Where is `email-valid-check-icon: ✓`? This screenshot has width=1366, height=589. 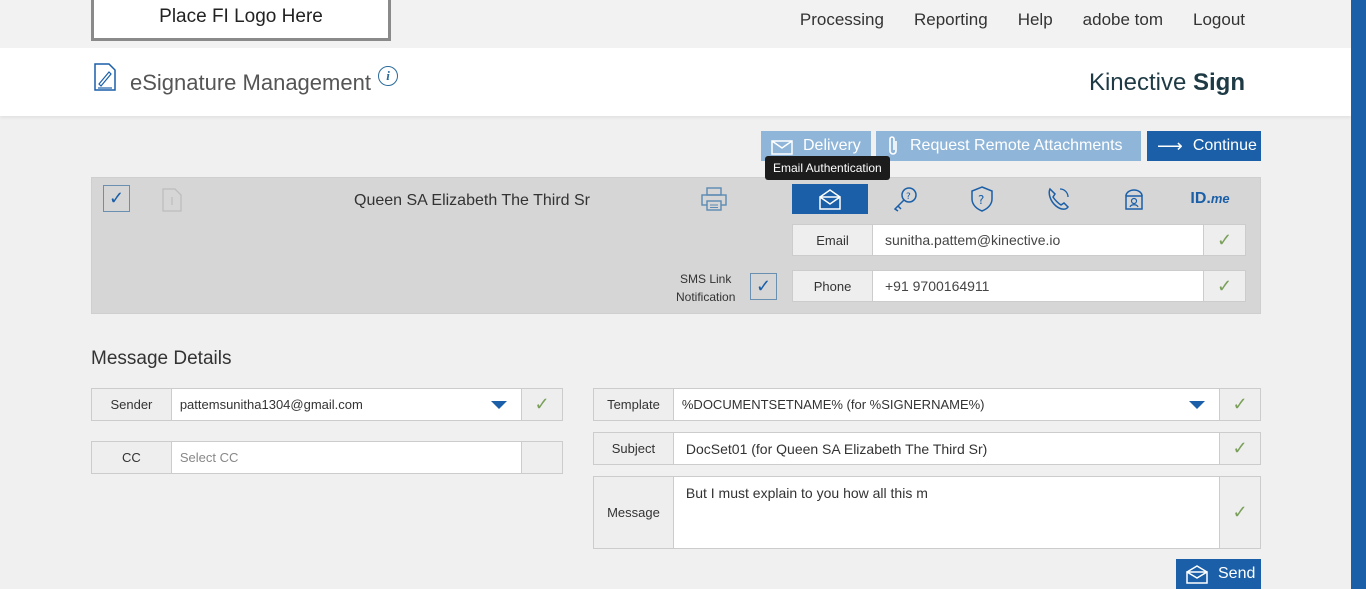
email-valid-check-icon: ✓ is located at coordinates (1224, 240).